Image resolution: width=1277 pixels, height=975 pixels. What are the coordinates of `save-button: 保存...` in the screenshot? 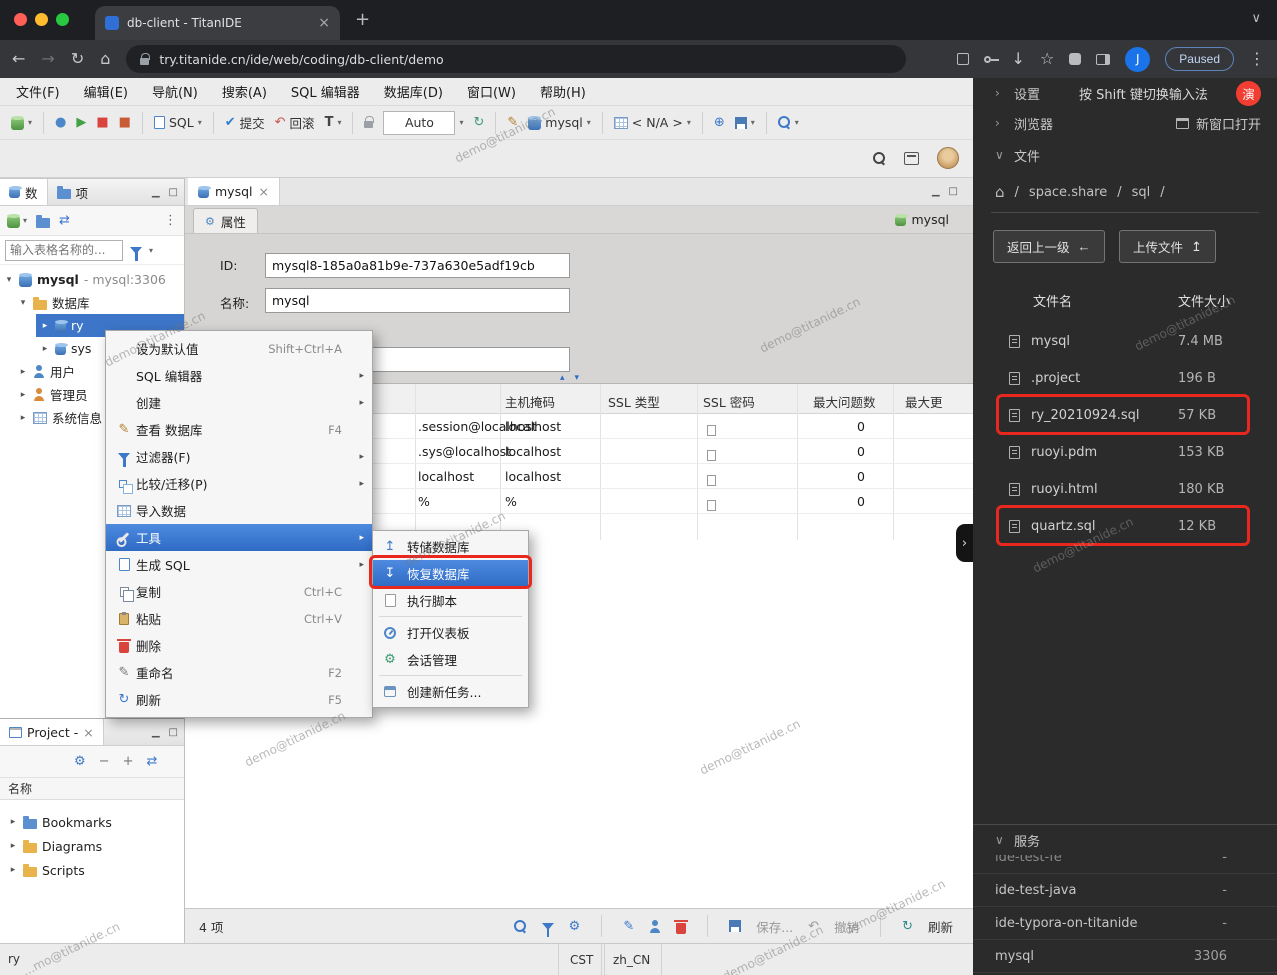 It's located at (774, 926).